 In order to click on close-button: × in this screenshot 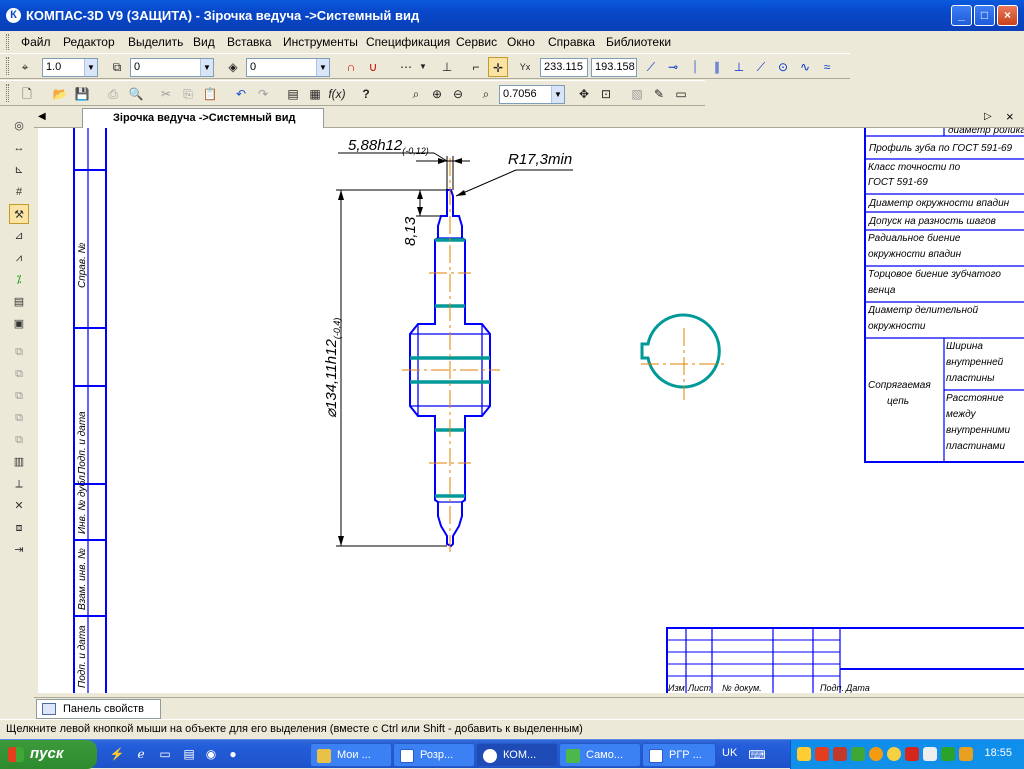, I will do `click(1007, 15)`.